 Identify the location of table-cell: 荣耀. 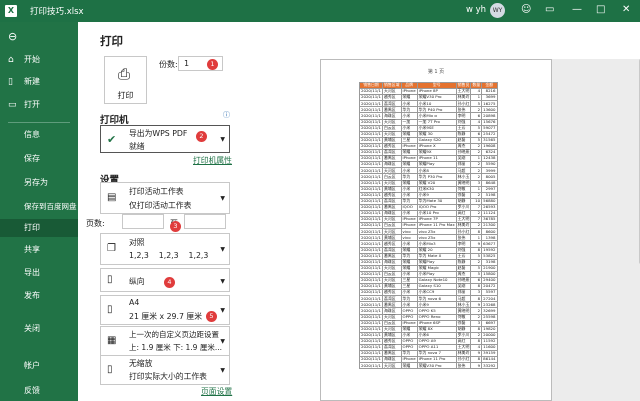
(409, 366).